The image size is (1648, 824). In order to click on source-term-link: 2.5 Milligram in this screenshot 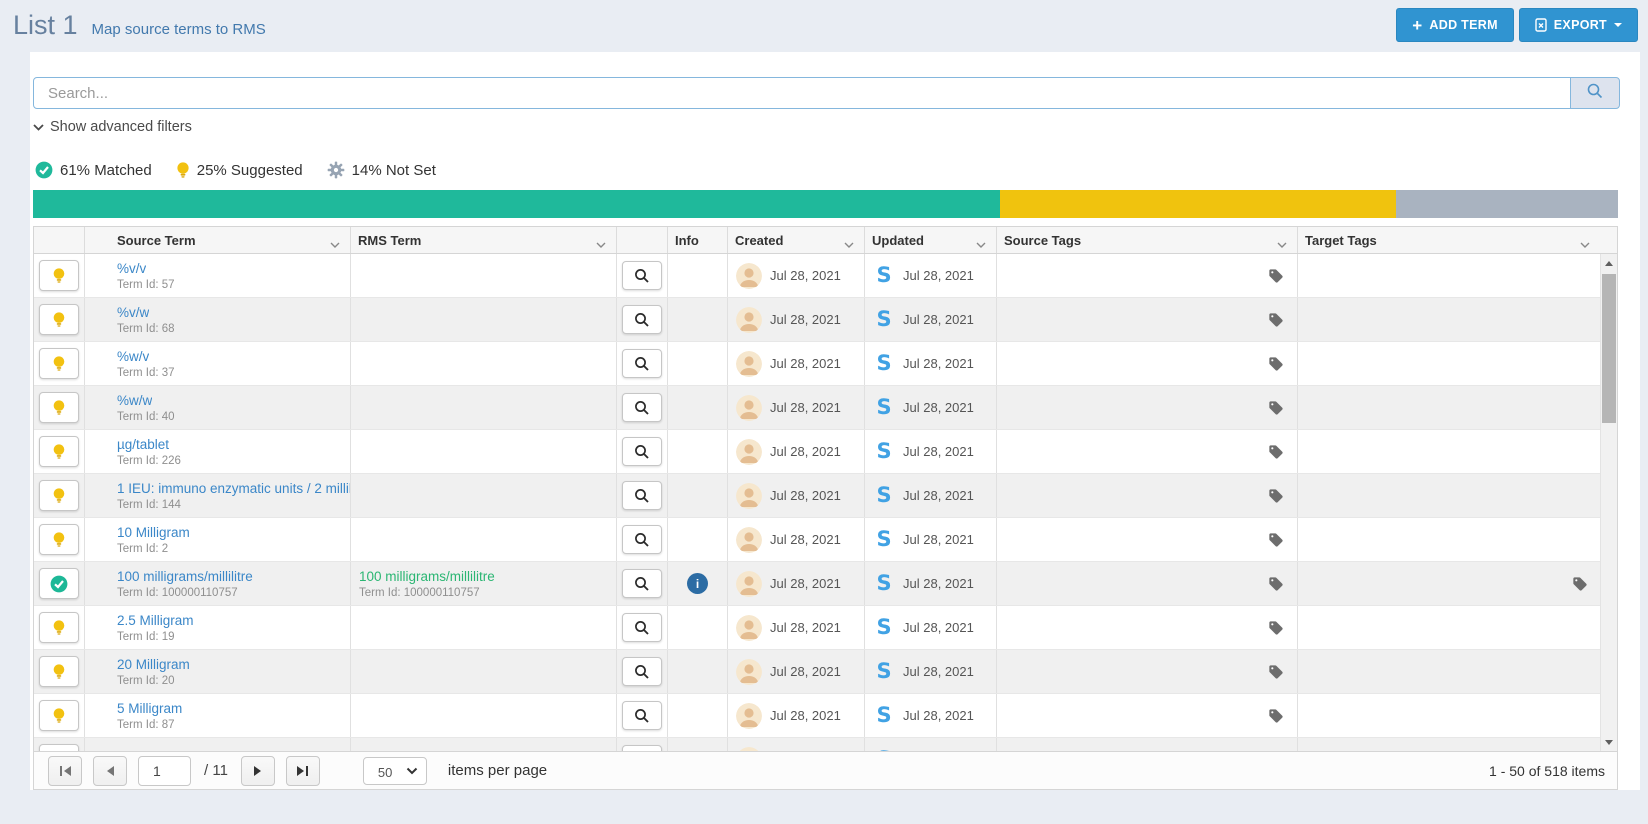, I will do `click(155, 620)`.